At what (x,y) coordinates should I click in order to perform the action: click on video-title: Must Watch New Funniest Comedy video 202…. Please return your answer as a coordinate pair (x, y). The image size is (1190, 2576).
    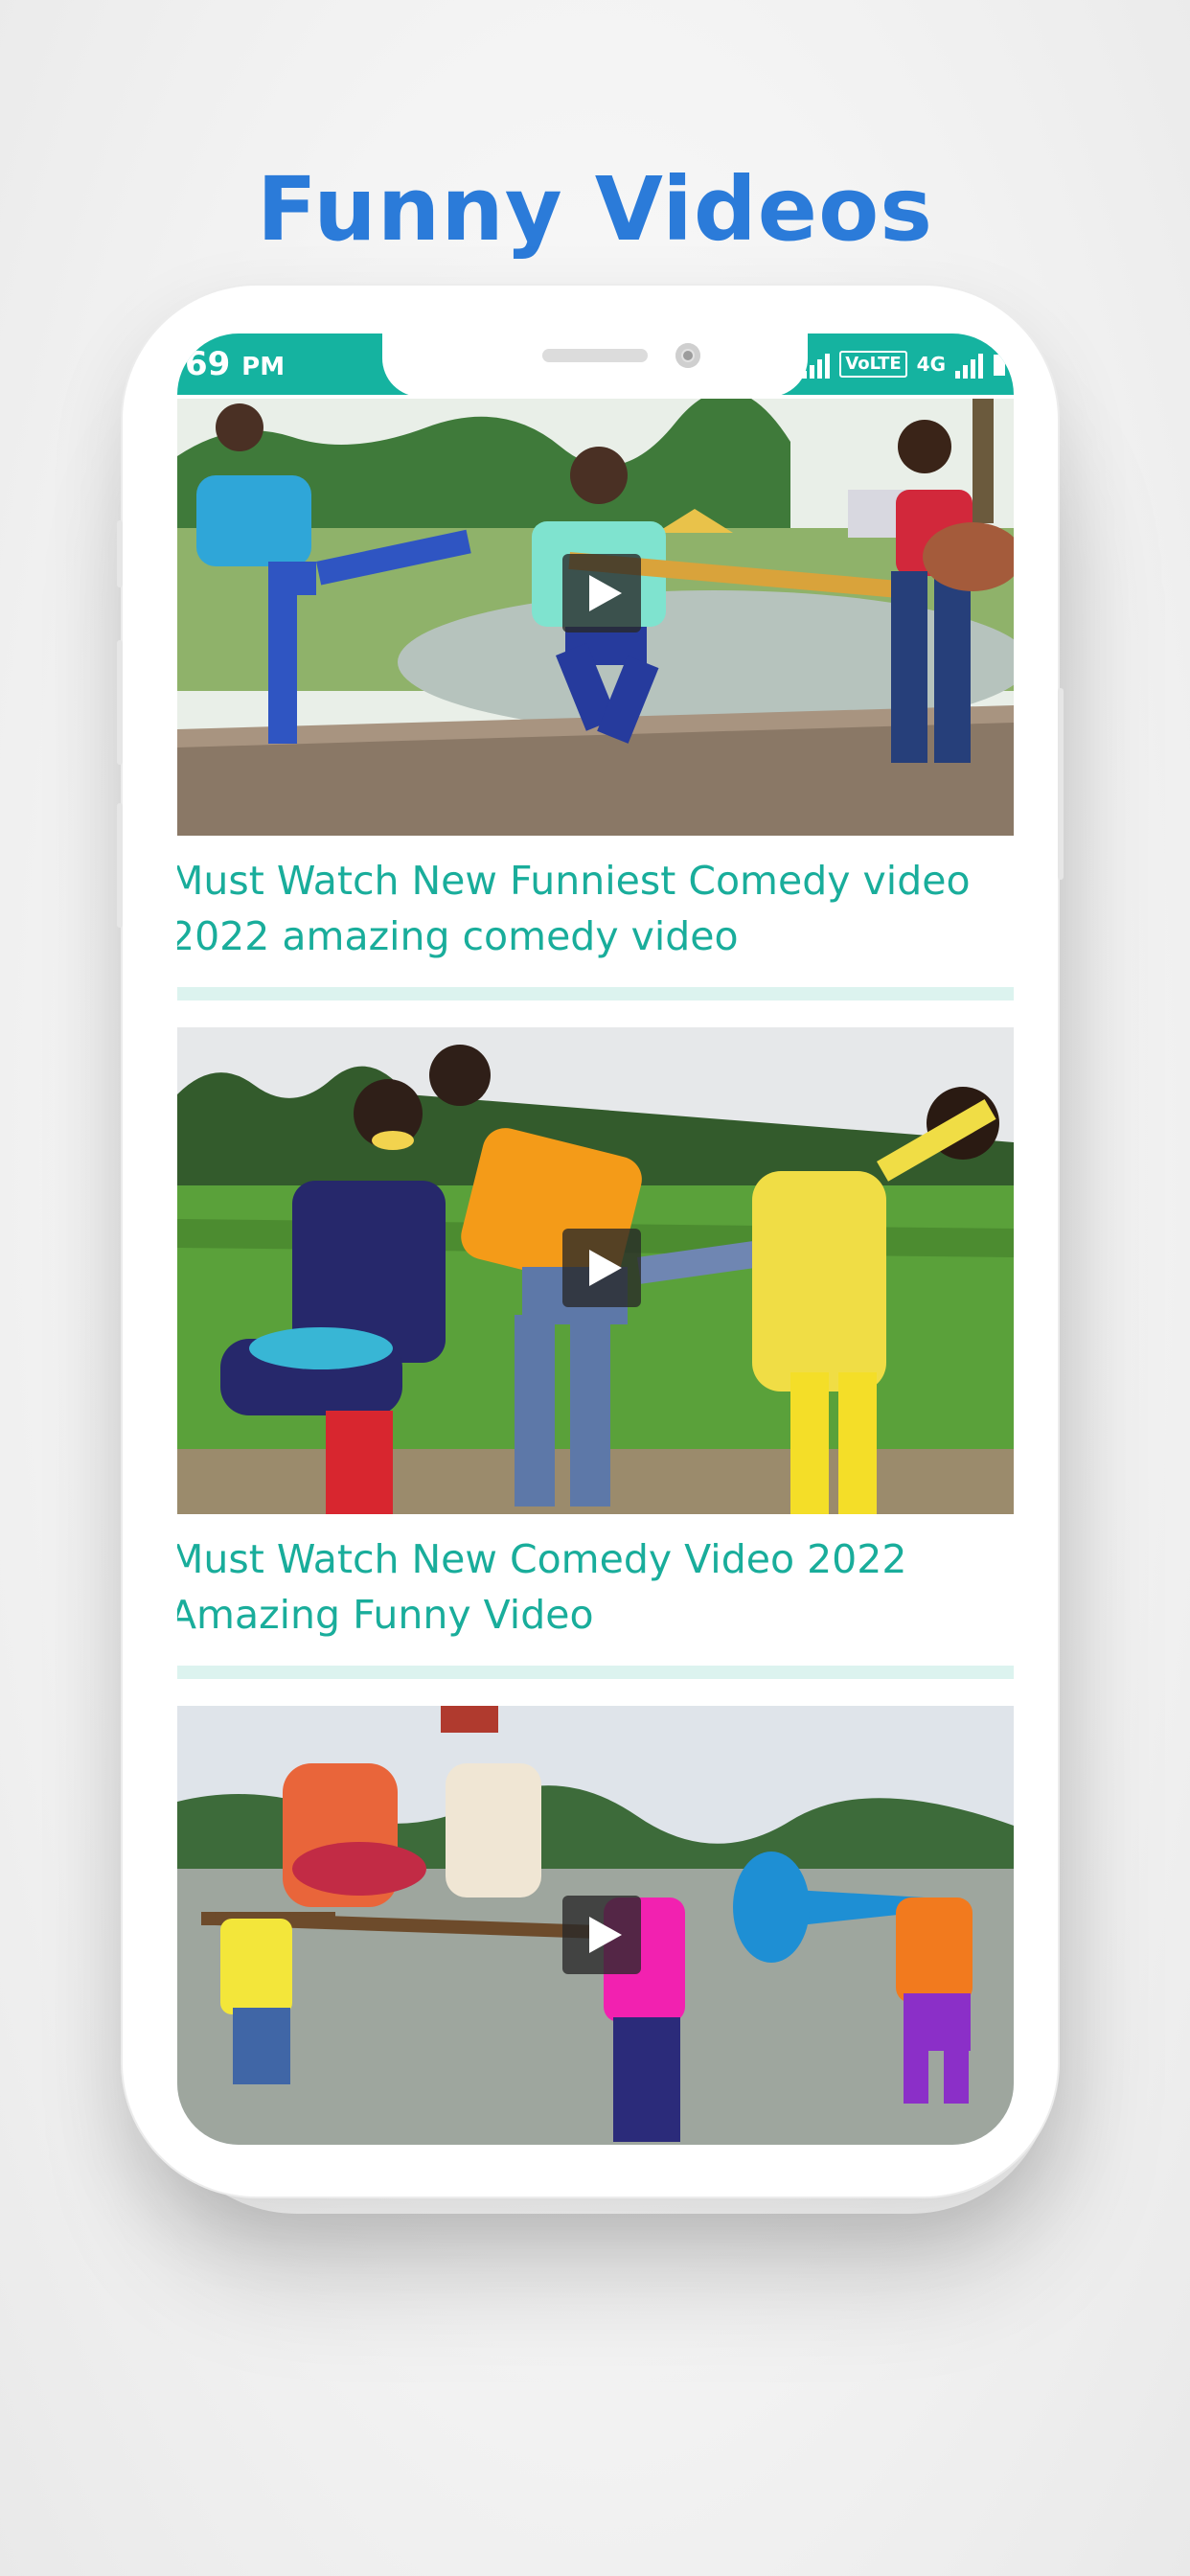
    Looking at the image, I should click on (595, 900).